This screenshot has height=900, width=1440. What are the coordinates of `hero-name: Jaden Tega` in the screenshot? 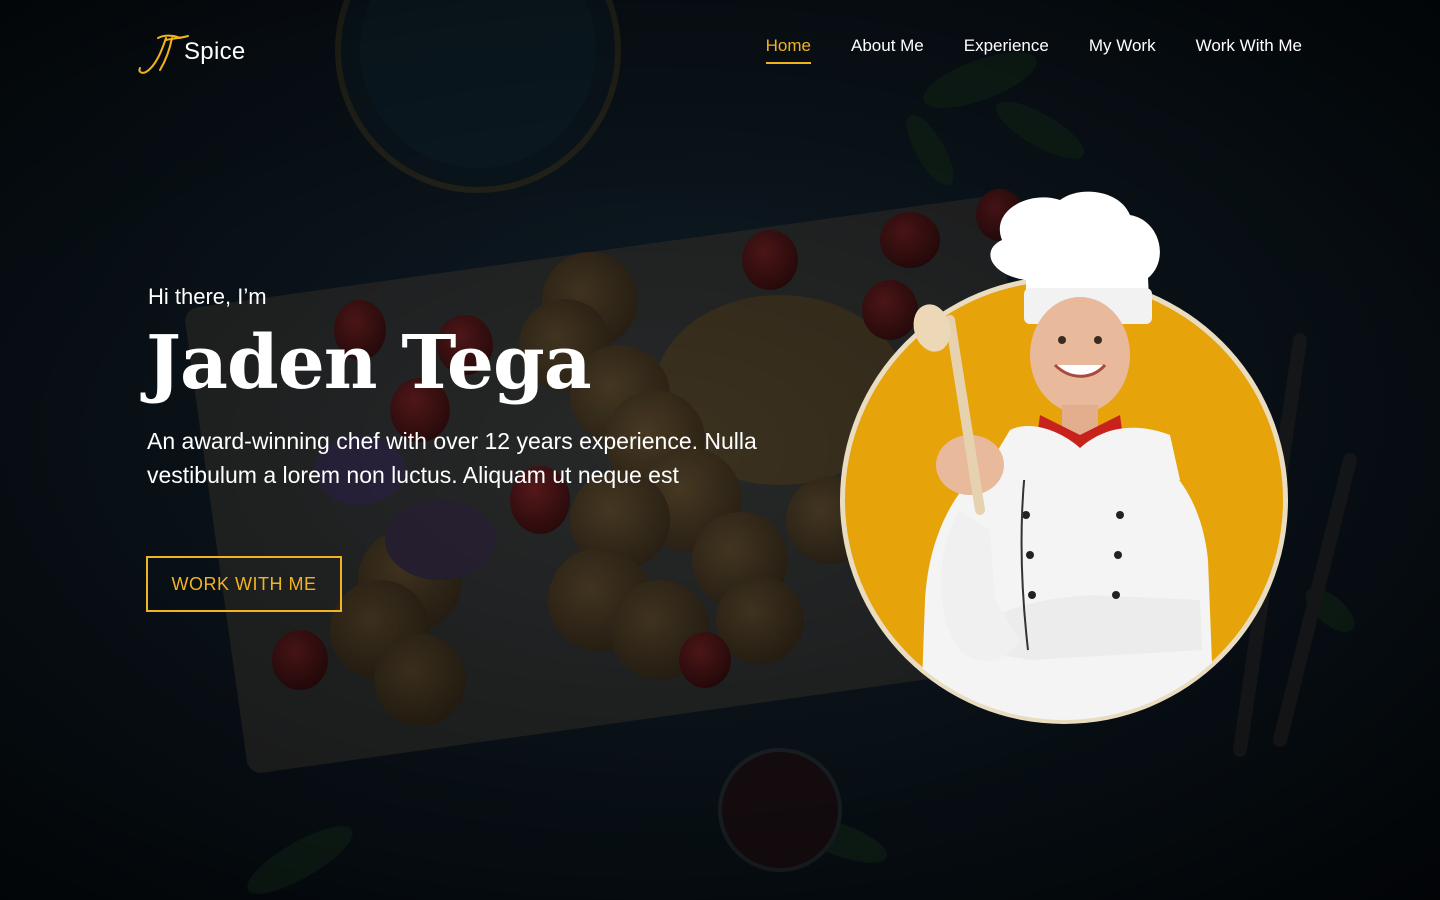 It's located at (369, 363).